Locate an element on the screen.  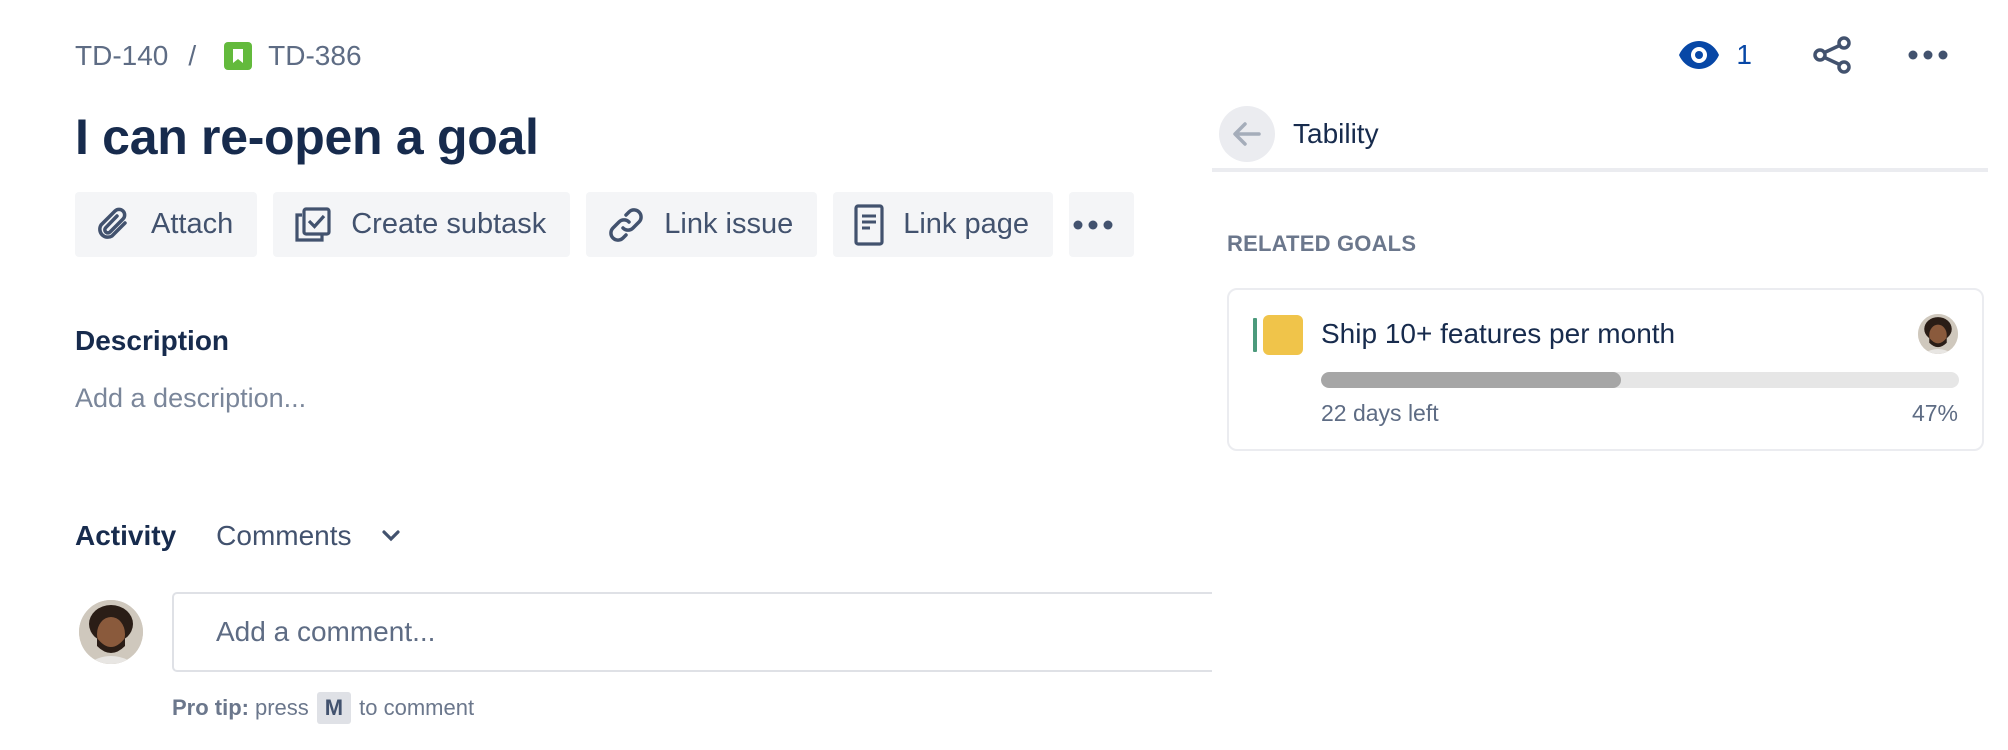
pro-tip-text-before: press is located at coordinates (282, 707).